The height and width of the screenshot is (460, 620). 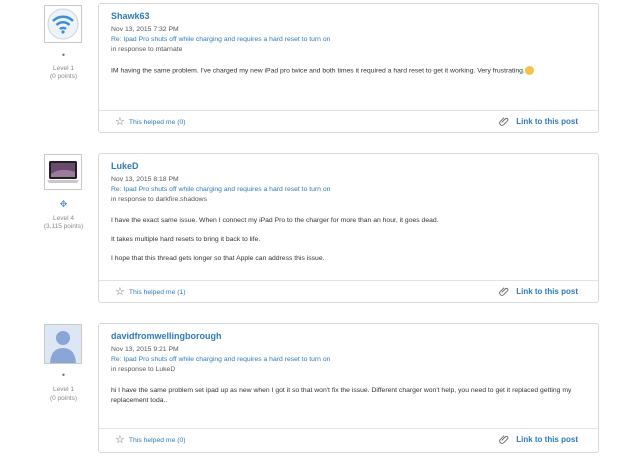 I want to click on user-silhouette-icon, so click(x=63, y=344).